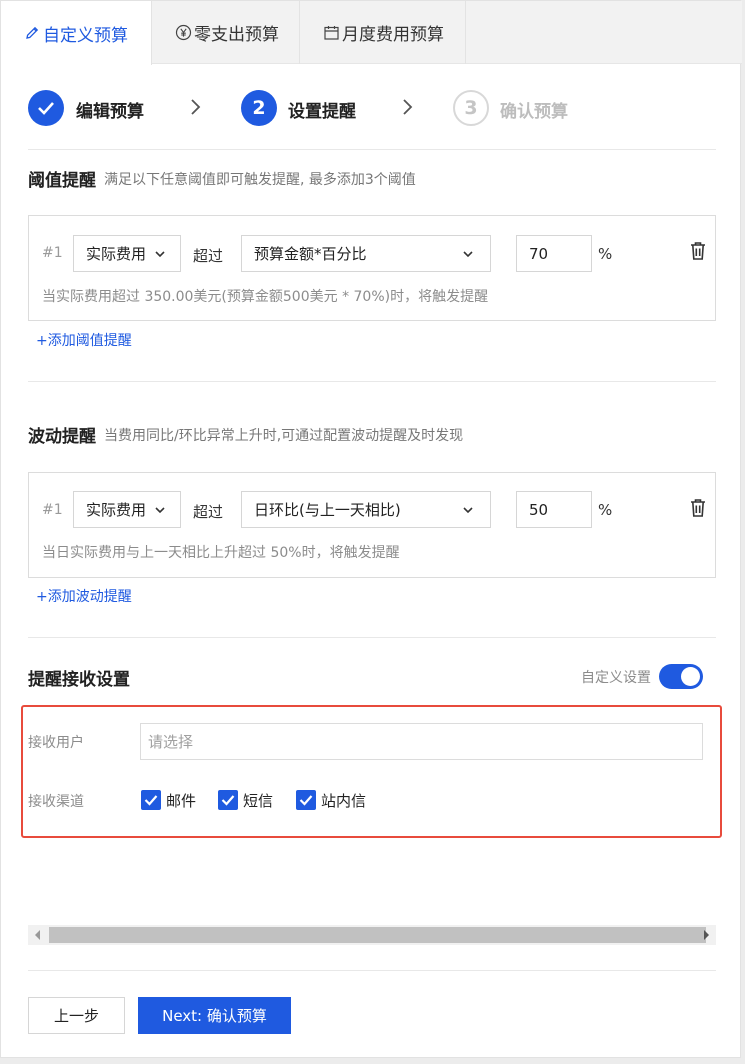  Describe the element at coordinates (85, 35) in the screenshot. I see `tab-label: 自定义预算` at that location.